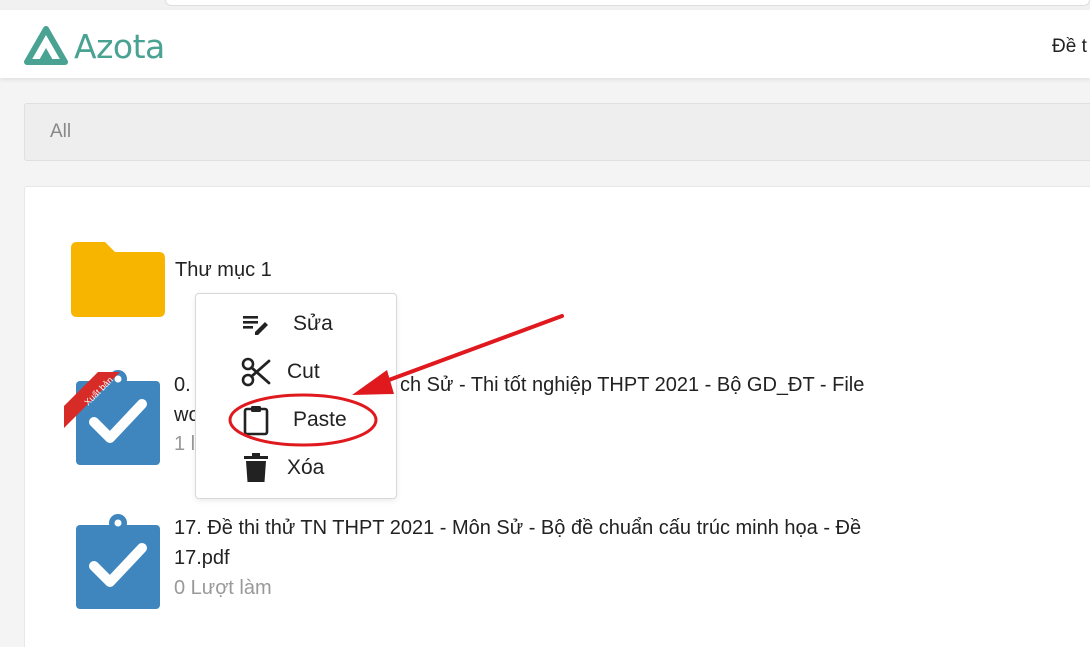  Describe the element at coordinates (1069, 47) in the screenshot. I see `header-nav-link: Đề t` at that location.